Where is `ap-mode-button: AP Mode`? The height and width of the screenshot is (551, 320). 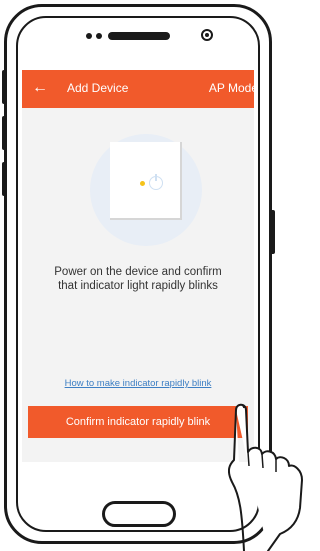 ap-mode-button: AP Mode is located at coordinates (231, 88).